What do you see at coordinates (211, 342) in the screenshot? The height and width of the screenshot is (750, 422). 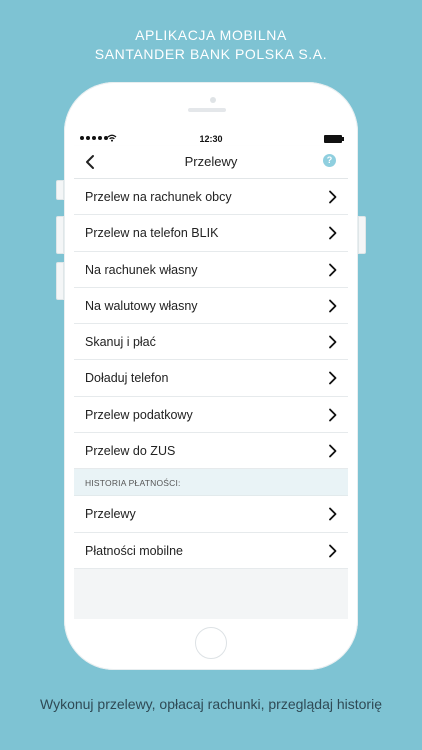 I see `menu-item-skanuj-i-plac: Skanuj i płać` at bounding box center [211, 342].